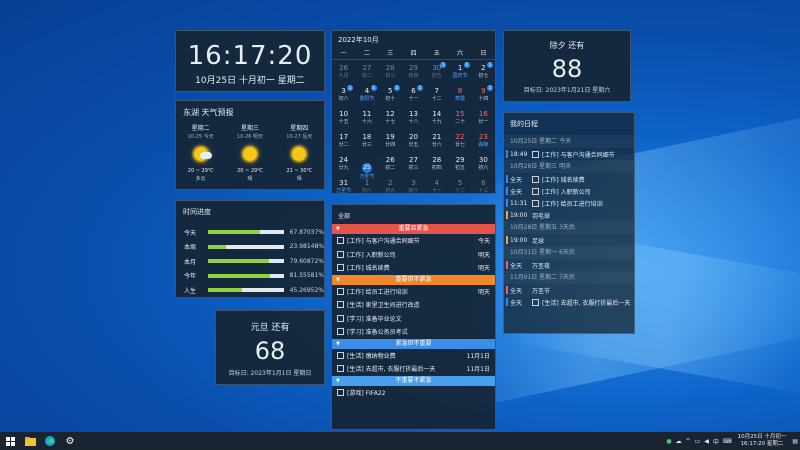 The image size is (800, 450). What do you see at coordinates (483, 73) in the screenshot?
I see `calendar-day: 2 初七 1` at bounding box center [483, 73].